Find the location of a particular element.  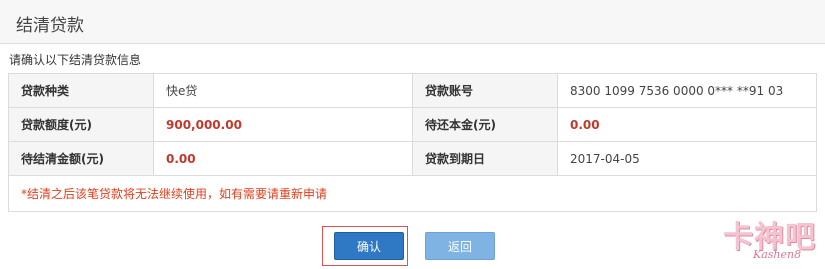

settle-warning-note: *结清之后该笔贷款将无法继续使用，如有需要请重新申请 is located at coordinates (412, 193).